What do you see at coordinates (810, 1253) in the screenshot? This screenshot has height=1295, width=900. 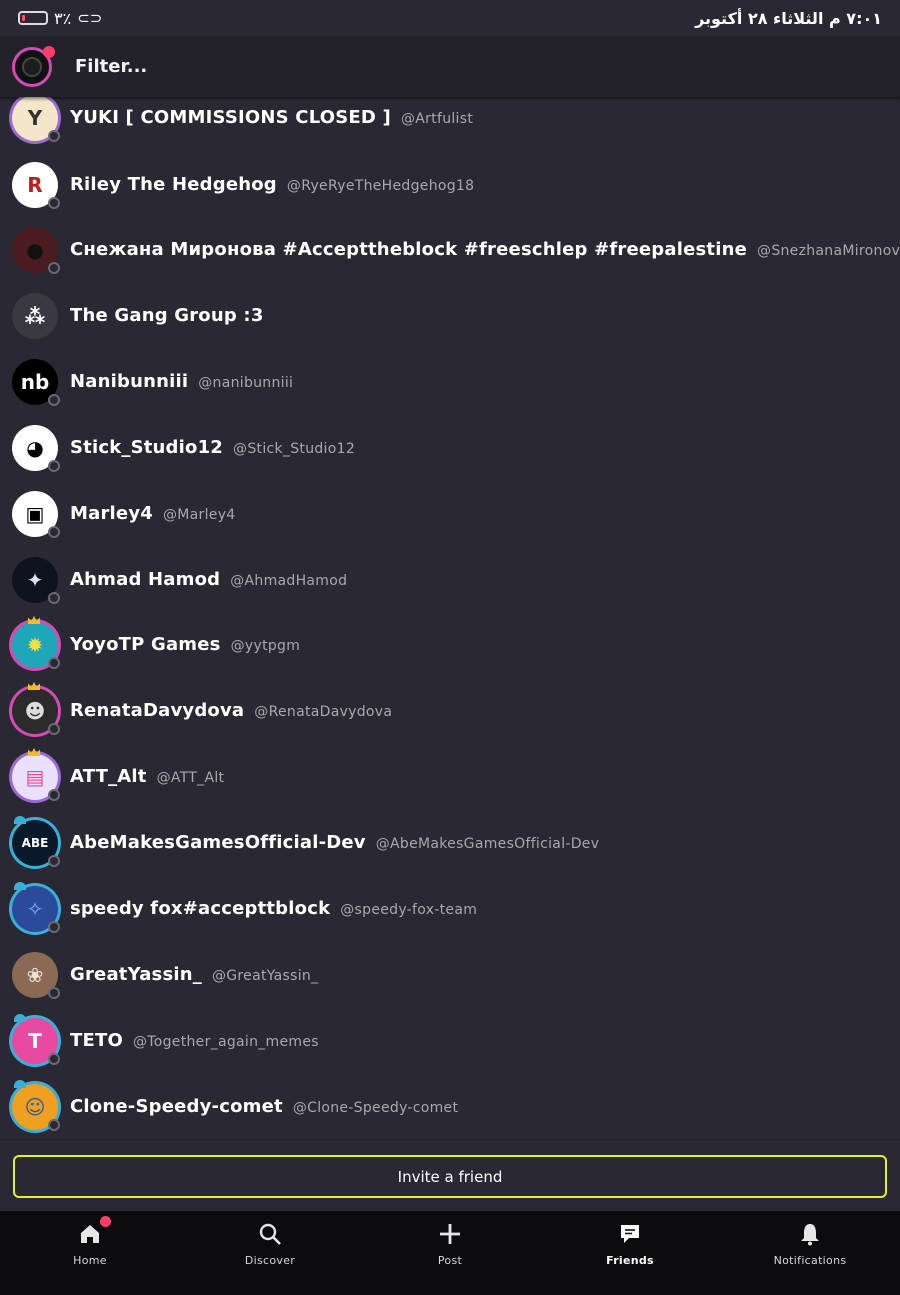 I see `nav-notifications: Notifications` at bounding box center [810, 1253].